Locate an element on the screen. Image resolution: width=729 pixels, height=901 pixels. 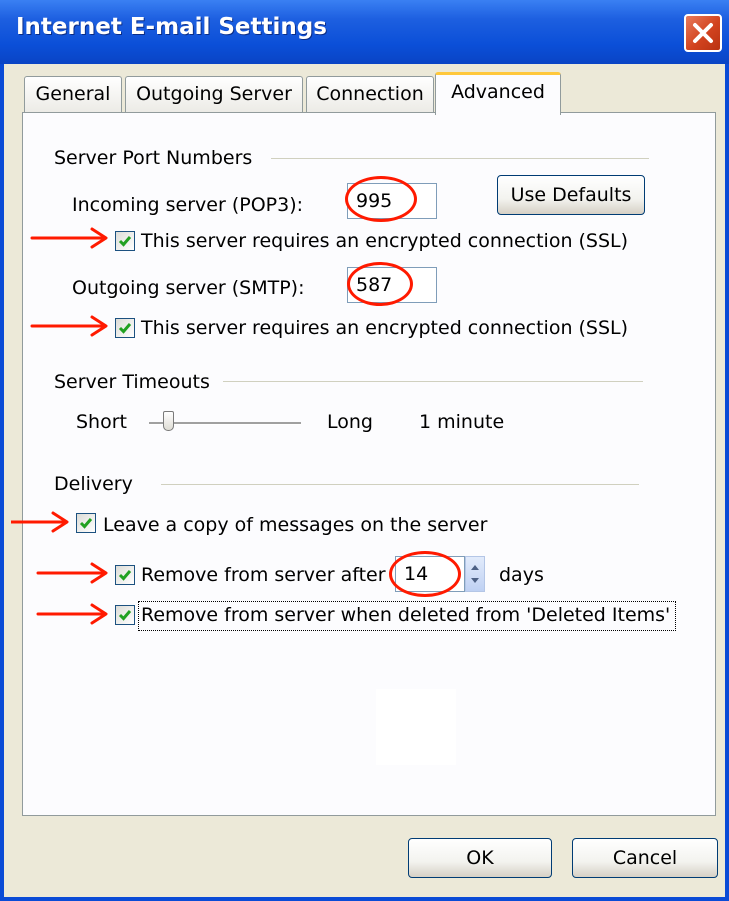
days-spinner is located at coordinates (475, 574).